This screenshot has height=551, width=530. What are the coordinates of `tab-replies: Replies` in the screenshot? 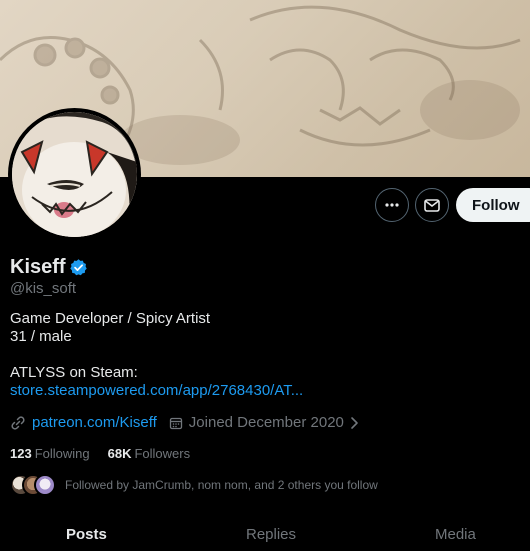 It's located at (271, 534).